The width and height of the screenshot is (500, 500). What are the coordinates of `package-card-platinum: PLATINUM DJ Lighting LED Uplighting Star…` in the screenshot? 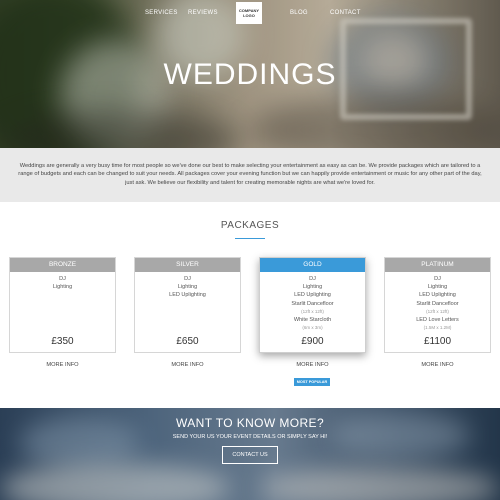 It's located at (437, 305).